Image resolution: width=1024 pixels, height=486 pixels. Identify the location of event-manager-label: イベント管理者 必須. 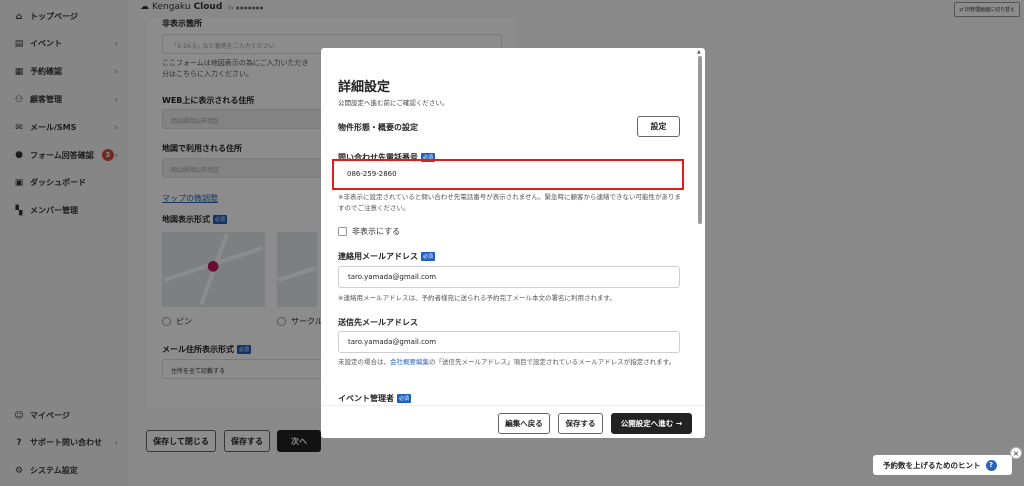
(375, 398).